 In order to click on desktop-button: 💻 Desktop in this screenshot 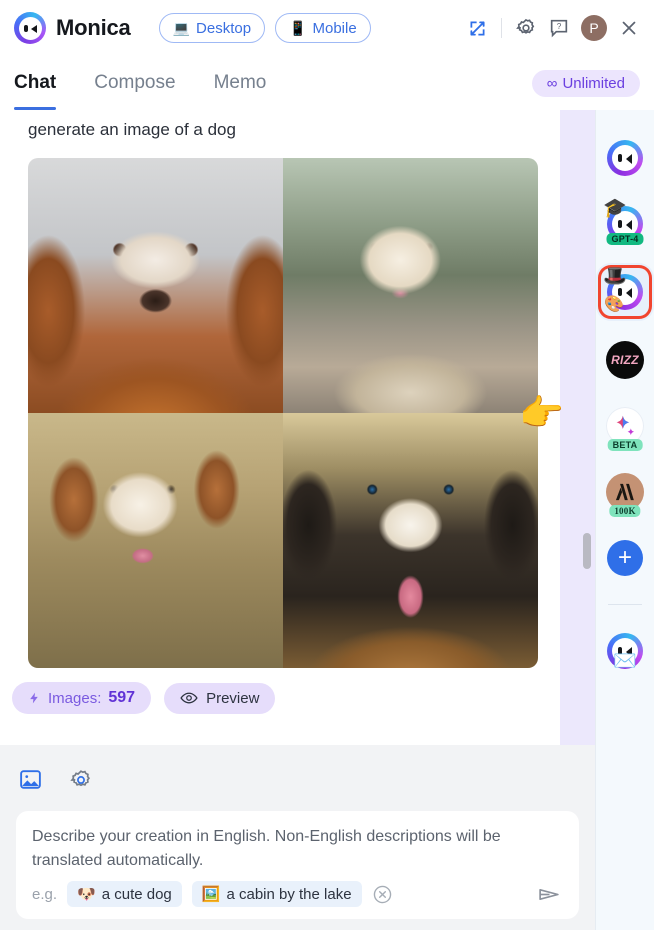, I will do `click(212, 28)`.